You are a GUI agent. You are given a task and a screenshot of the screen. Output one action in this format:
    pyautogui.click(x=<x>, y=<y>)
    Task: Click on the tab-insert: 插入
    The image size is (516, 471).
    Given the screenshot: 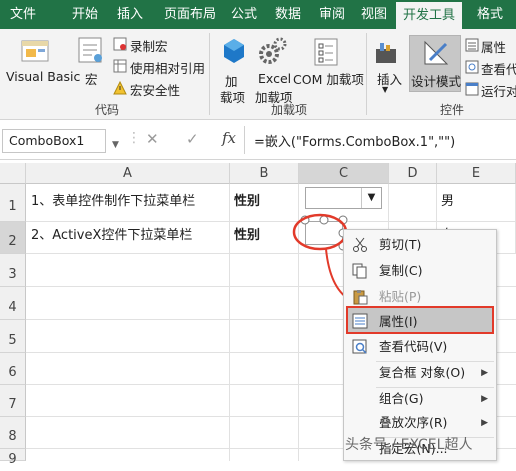 What is the action you would take?
    pyautogui.click(x=130, y=14)
    